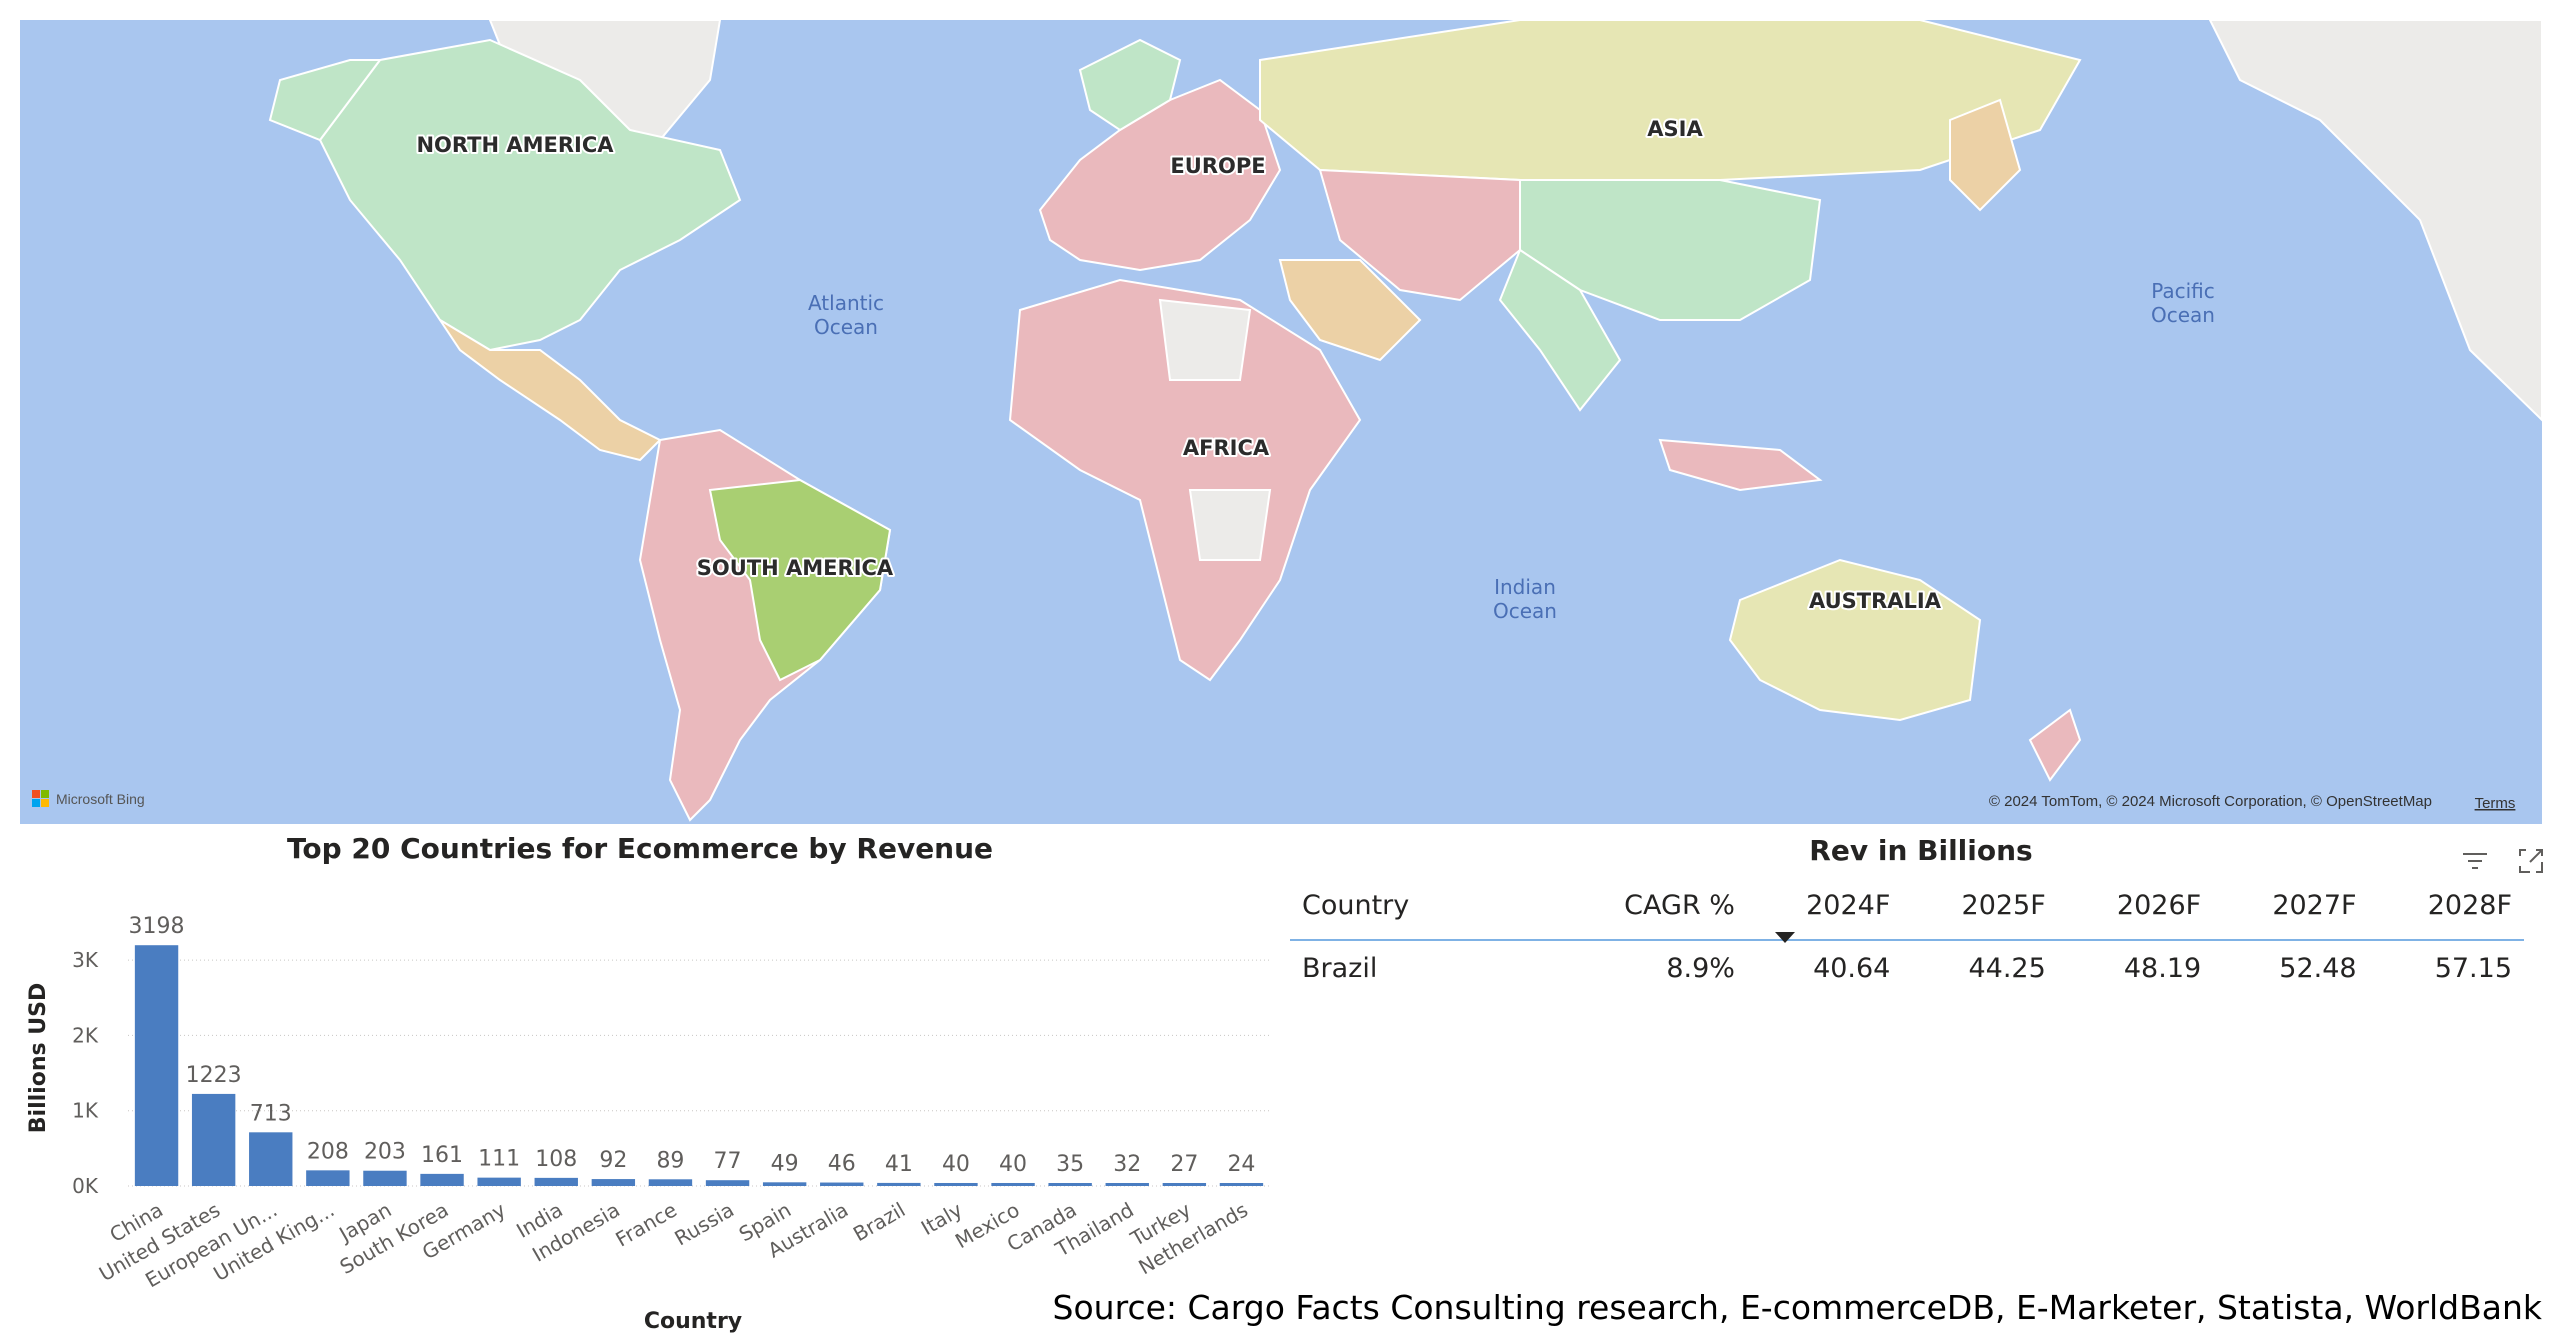  I want to click on data-label: 49, so click(785, 1163).